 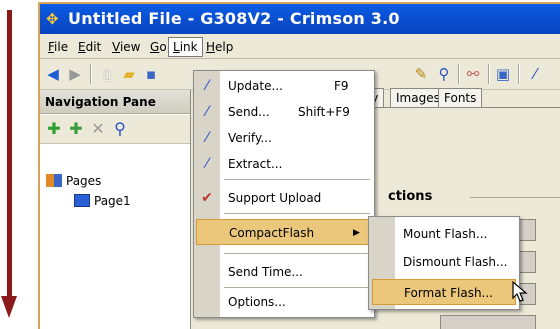 What do you see at coordinates (503, 74) in the screenshot?
I see `toolbar-monitor-icon: ▣` at bounding box center [503, 74].